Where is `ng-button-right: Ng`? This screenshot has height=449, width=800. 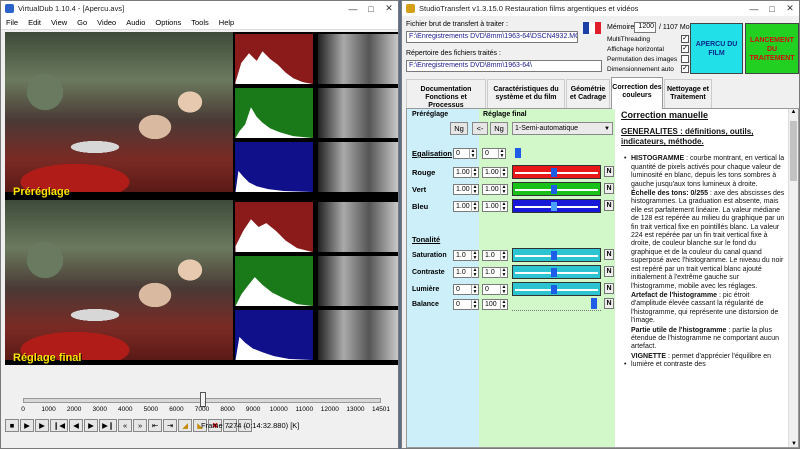
ng-button-right: Ng is located at coordinates (499, 128).